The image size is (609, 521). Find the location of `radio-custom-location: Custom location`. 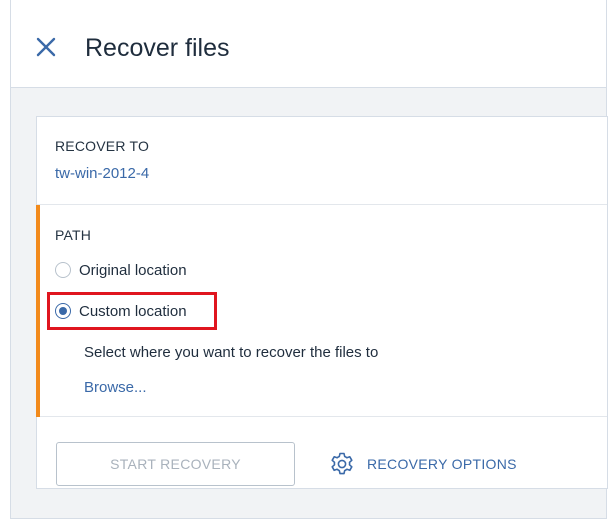

radio-custom-location: Custom location is located at coordinates (121, 311).